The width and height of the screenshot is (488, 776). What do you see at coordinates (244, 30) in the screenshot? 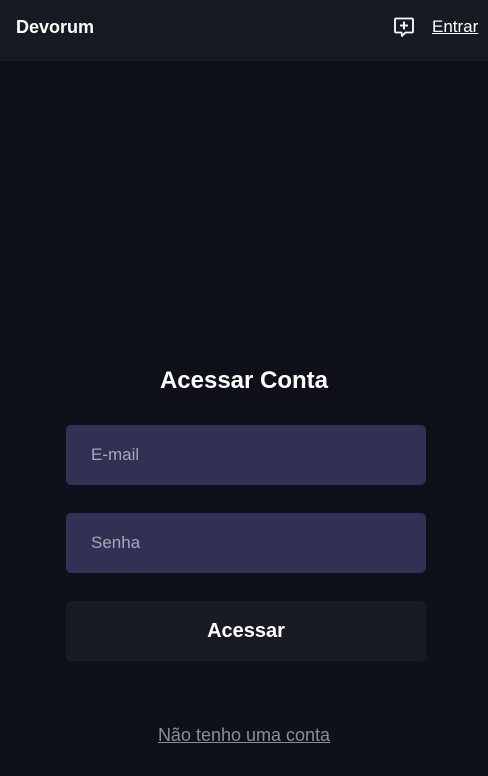
I see `top-navbar: Devorum Entrar` at bounding box center [244, 30].